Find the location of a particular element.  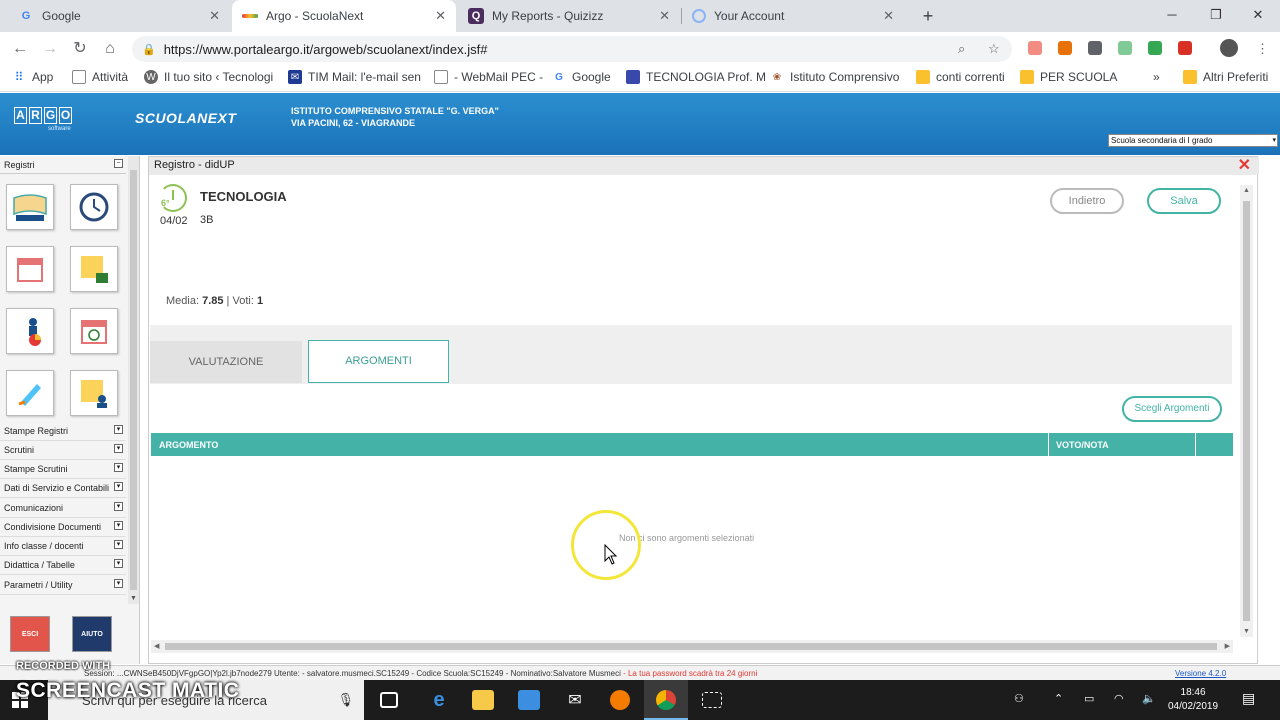

close-window-button: ✕ is located at coordinates (1258, 15).